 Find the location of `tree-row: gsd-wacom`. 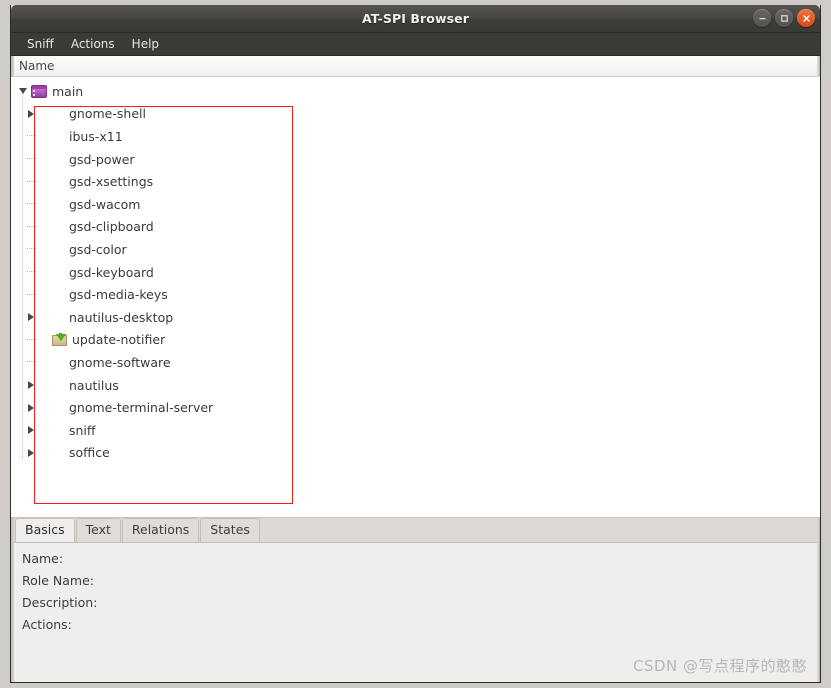

tree-row: gsd-wacom is located at coordinates (415, 204).